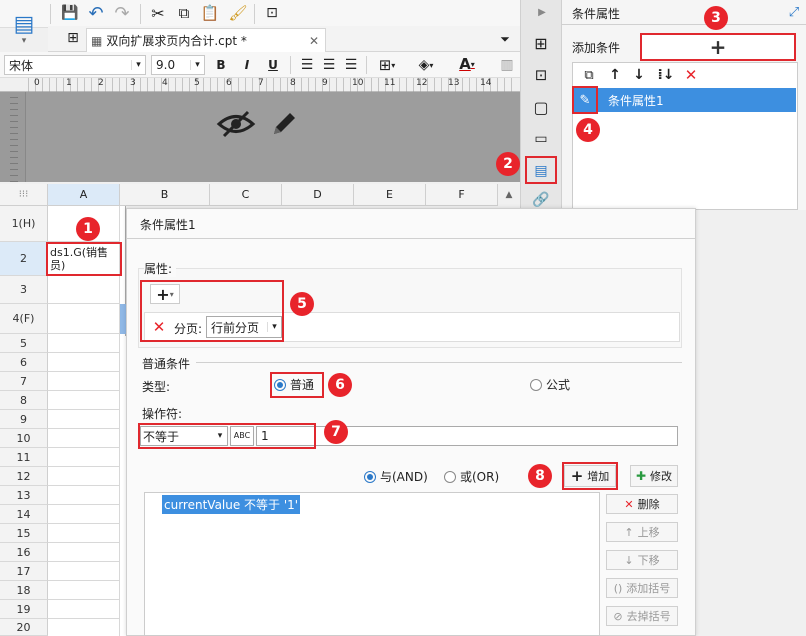  Describe the element at coordinates (480, 477) in the screenshot. I see `or-label: 或(OR)` at that location.